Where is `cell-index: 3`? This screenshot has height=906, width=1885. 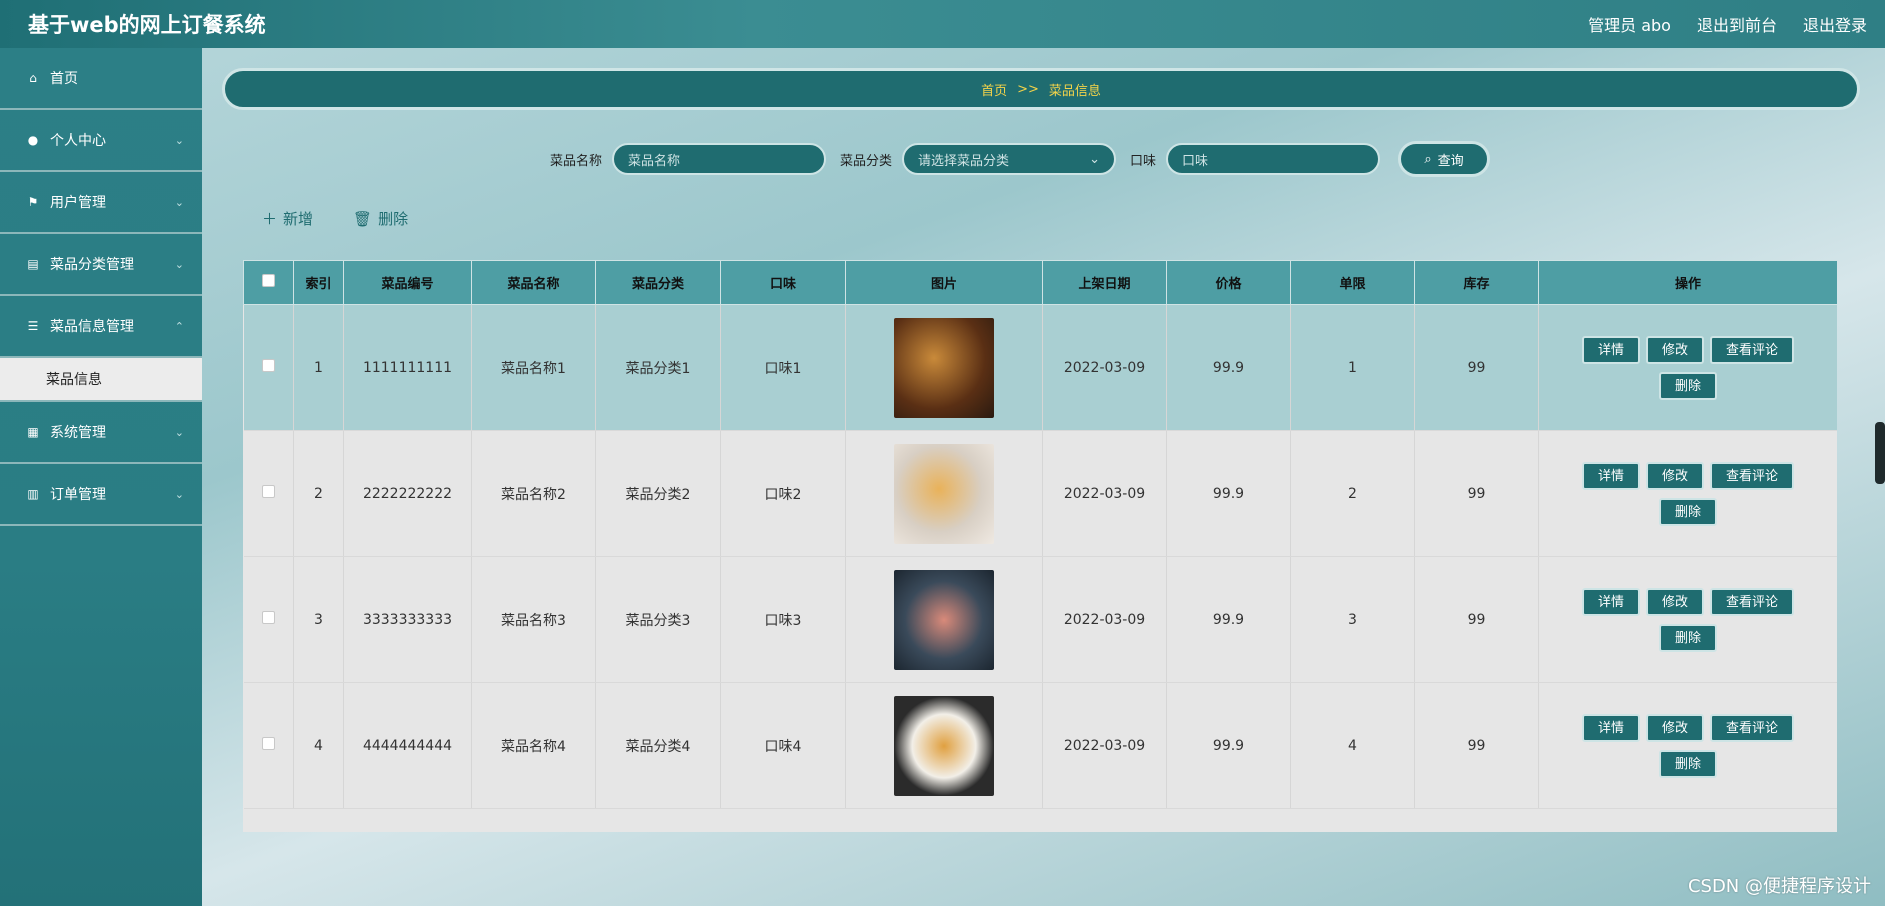 cell-index: 3 is located at coordinates (318, 619).